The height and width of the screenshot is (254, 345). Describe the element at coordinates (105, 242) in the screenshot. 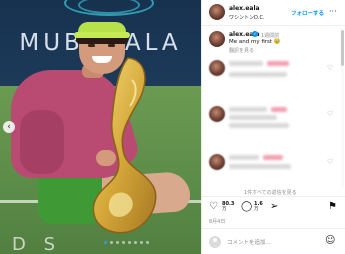

I see `carousel-dot-active` at that location.